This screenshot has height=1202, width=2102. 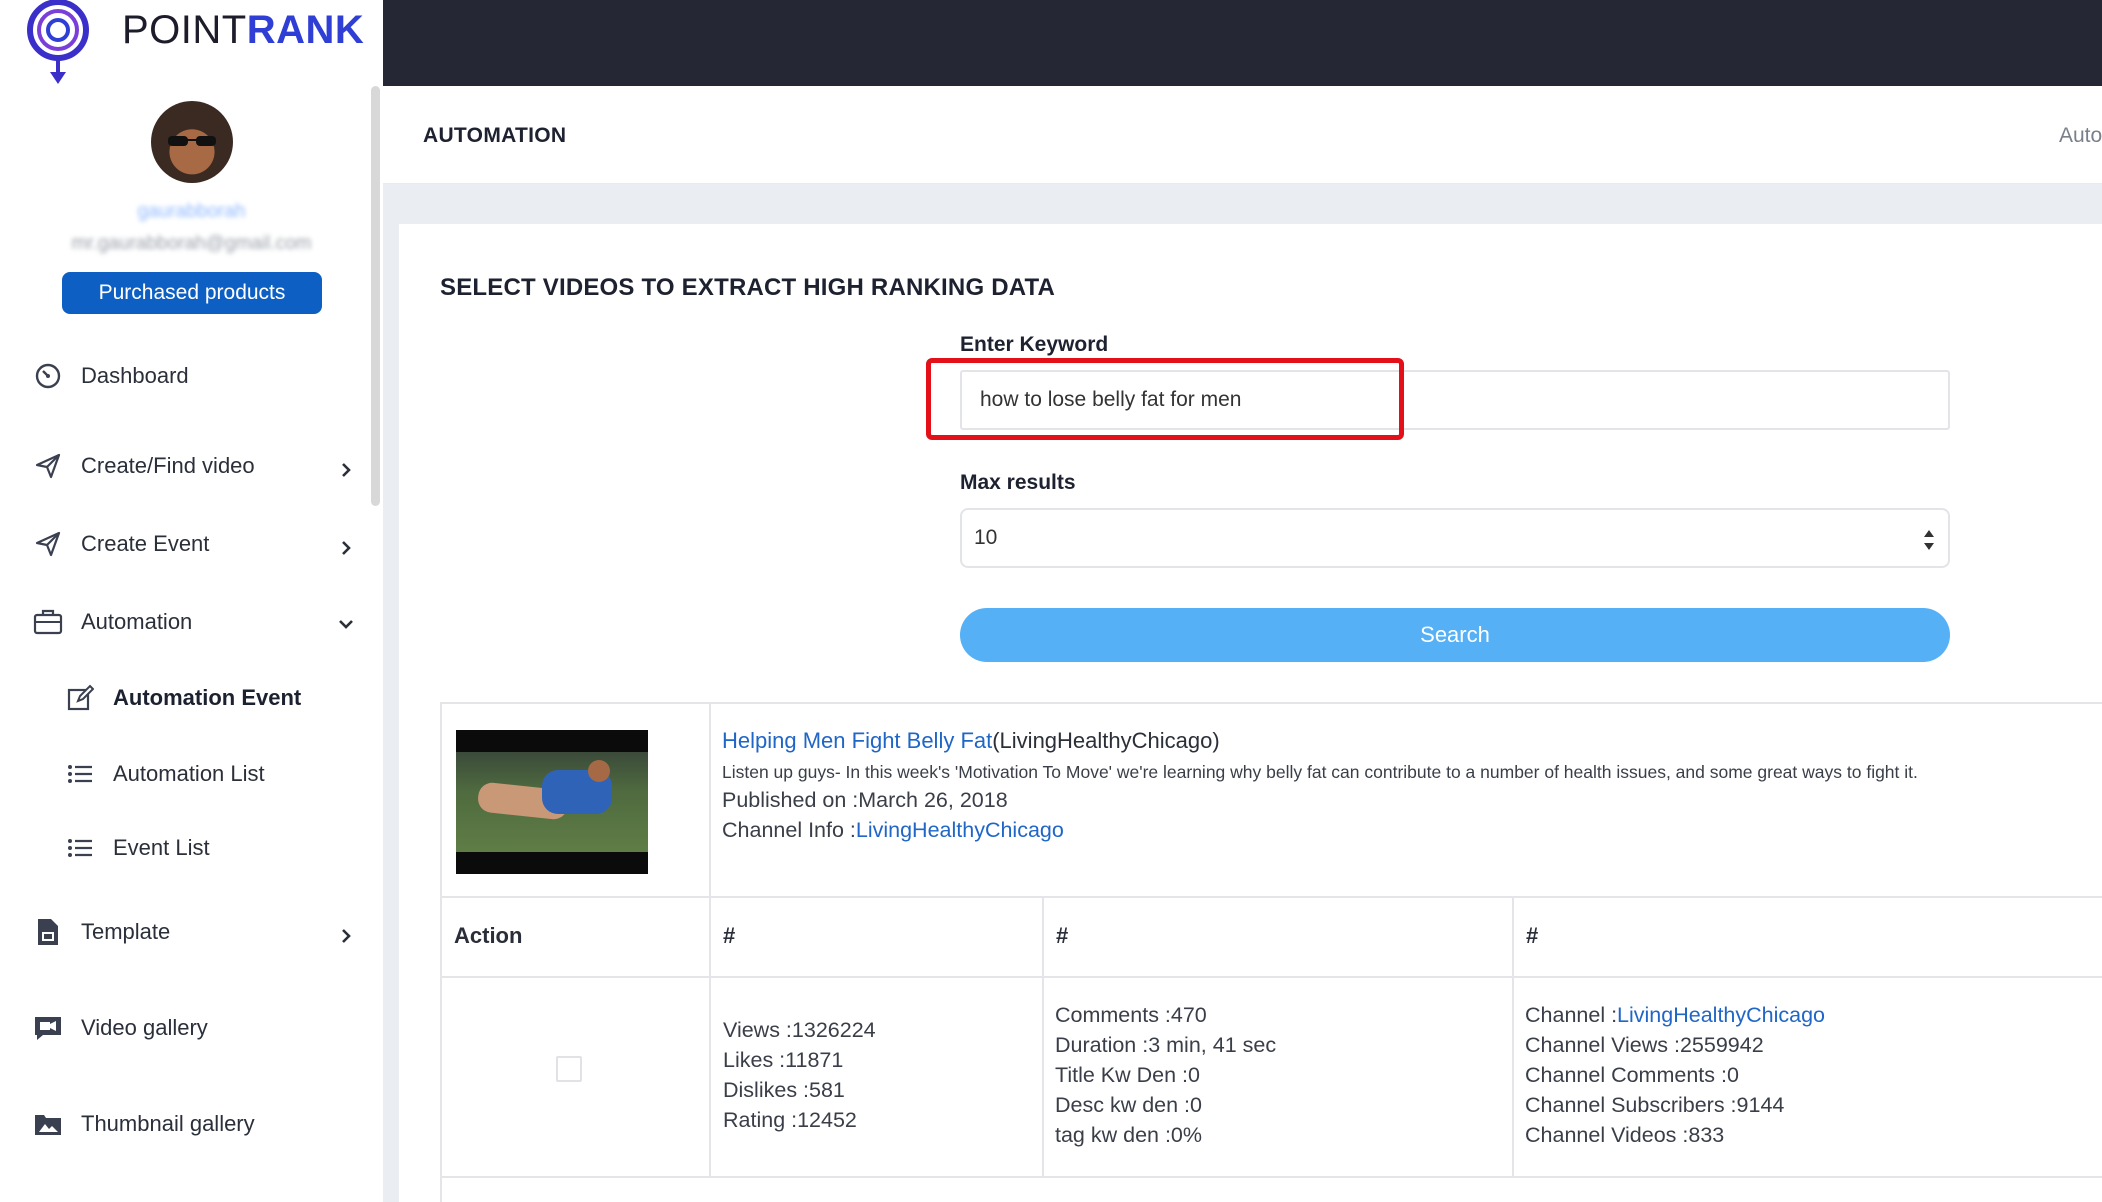 What do you see at coordinates (48, 1028) in the screenshot?
I see `video-icon` at bounding box center [48, 1028].